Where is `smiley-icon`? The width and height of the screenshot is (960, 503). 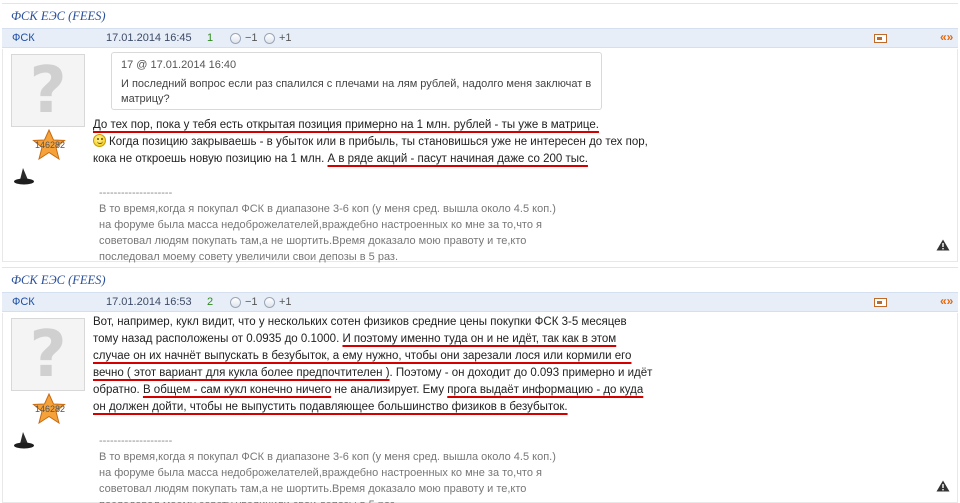 smiley-icon is located at coordinates (99, 140).